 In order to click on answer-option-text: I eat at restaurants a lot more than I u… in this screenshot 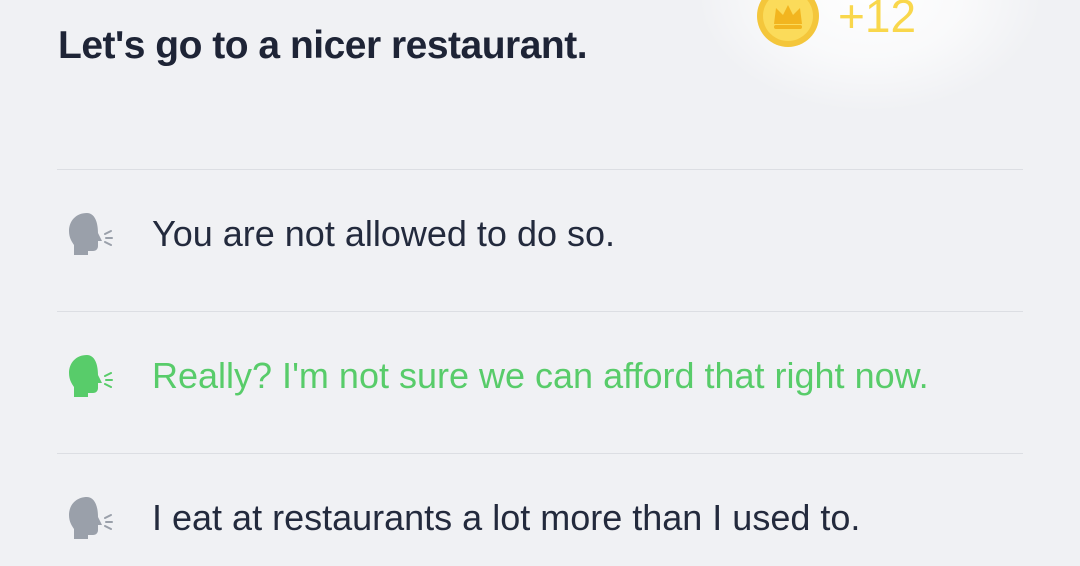, I will do `click(506, 517)`.